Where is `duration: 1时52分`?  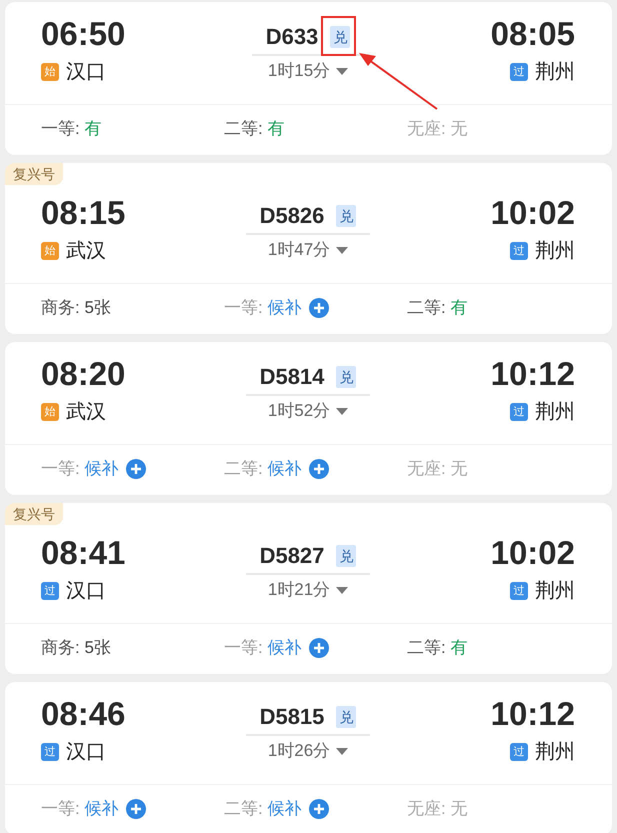
duration: 1时52分 is located at coordinates (299, 411).